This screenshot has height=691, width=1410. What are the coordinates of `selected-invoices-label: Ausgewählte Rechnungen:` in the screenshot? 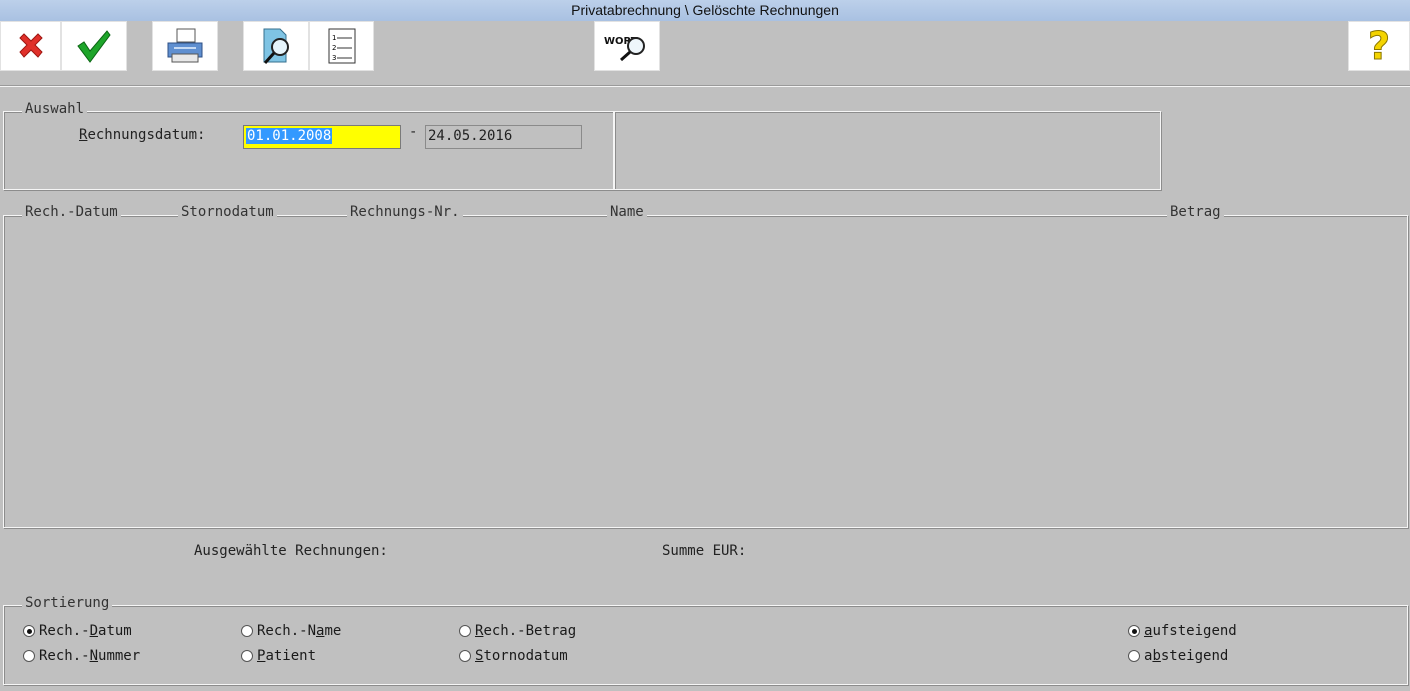 It's located at (291, 551).